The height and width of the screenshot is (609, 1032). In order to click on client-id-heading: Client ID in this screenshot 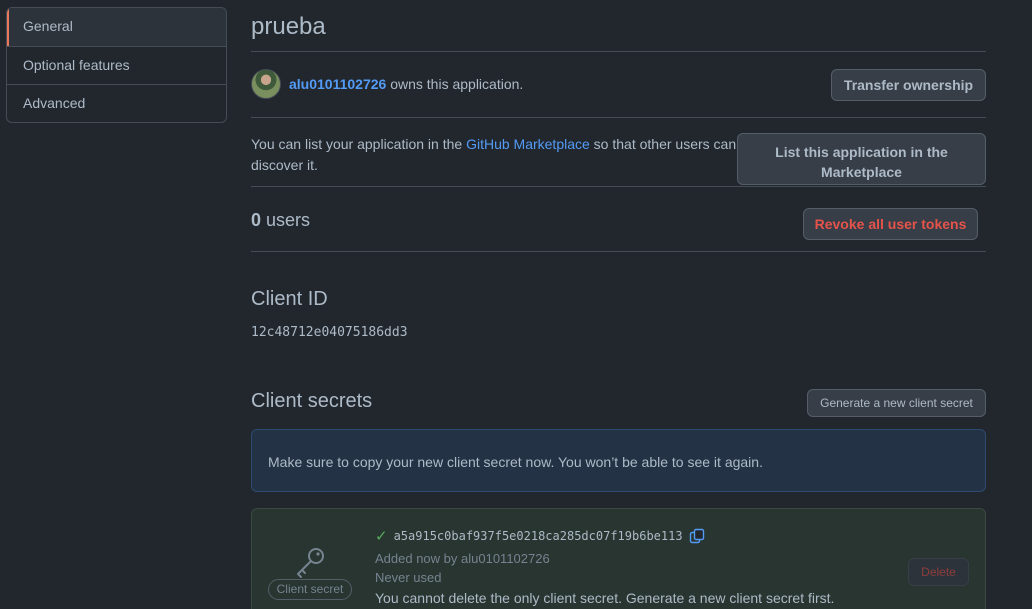, I will do `click(289, 299)`.